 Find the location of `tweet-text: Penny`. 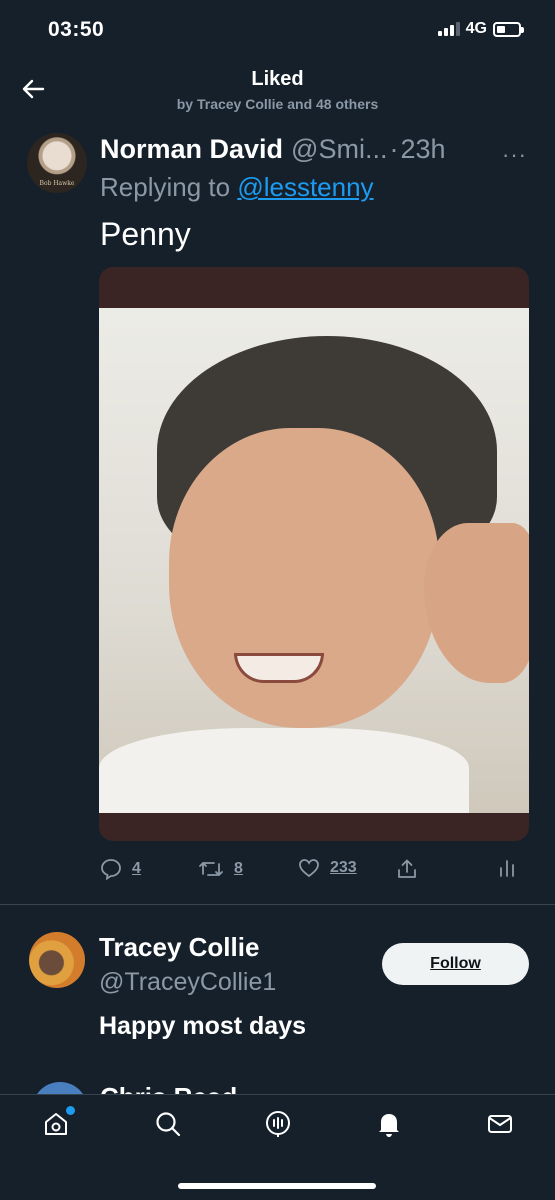

tweet-text: Penny is located at coordinates (145, 234).